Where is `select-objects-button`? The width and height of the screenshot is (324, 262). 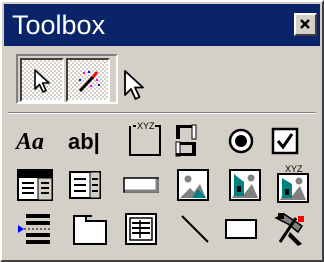 select-objects-button is located at coordinates (42, 80).